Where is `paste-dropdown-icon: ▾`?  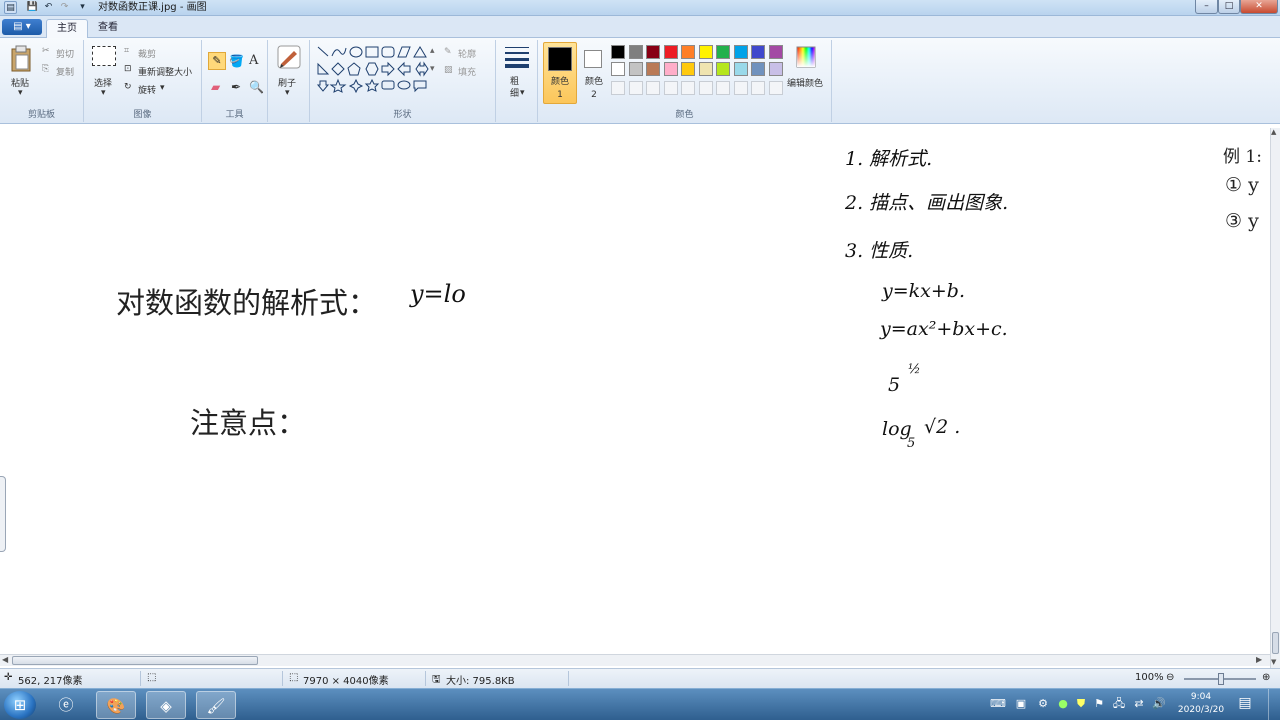
paste-dropdown-icon: ▾ is located at coordinates (20, 93).